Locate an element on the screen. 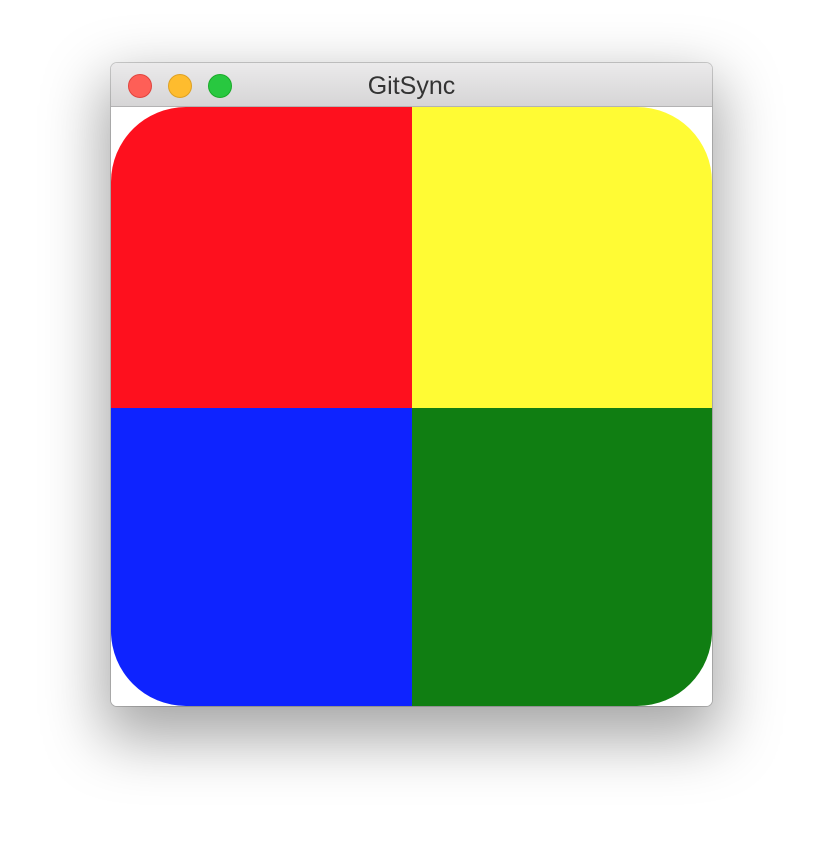 The width and height of the screenshot is (824, 866). red-quadrant is located at coordinates (261, 257).